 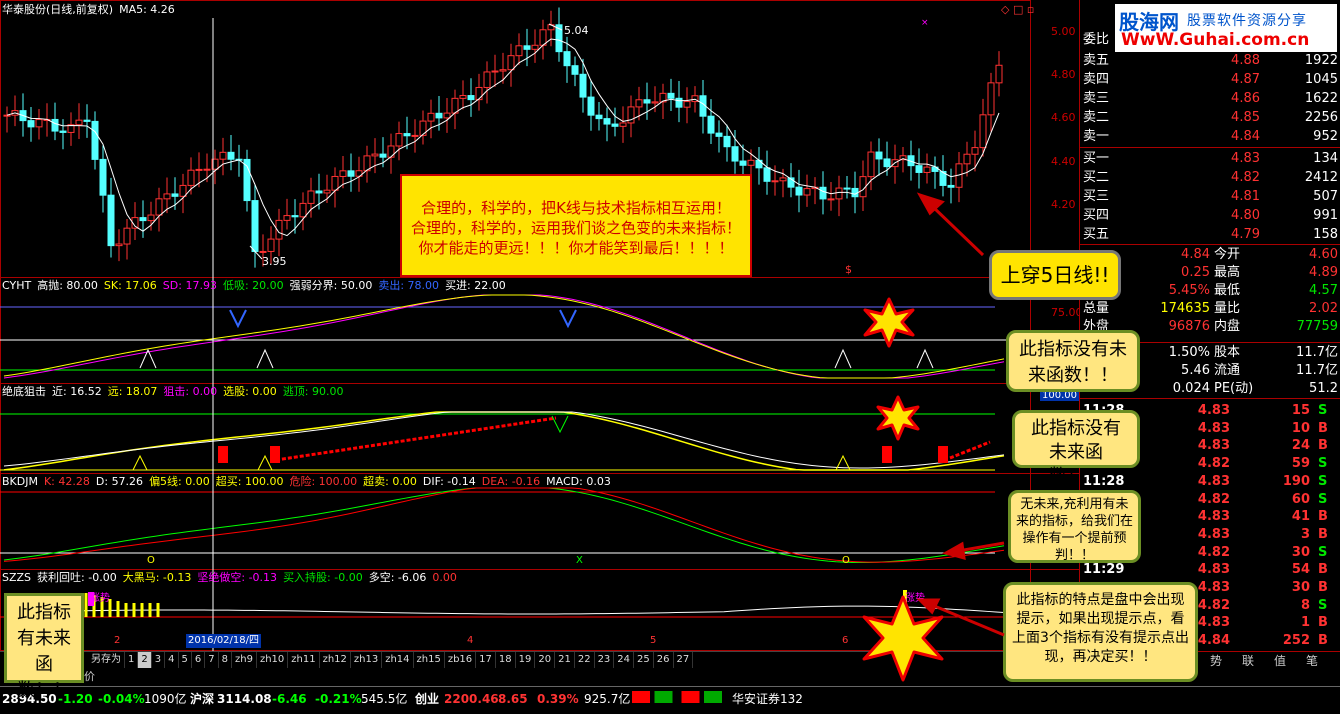 I want to click on quote-cell: 4.86, so click(x=1245, y=98).